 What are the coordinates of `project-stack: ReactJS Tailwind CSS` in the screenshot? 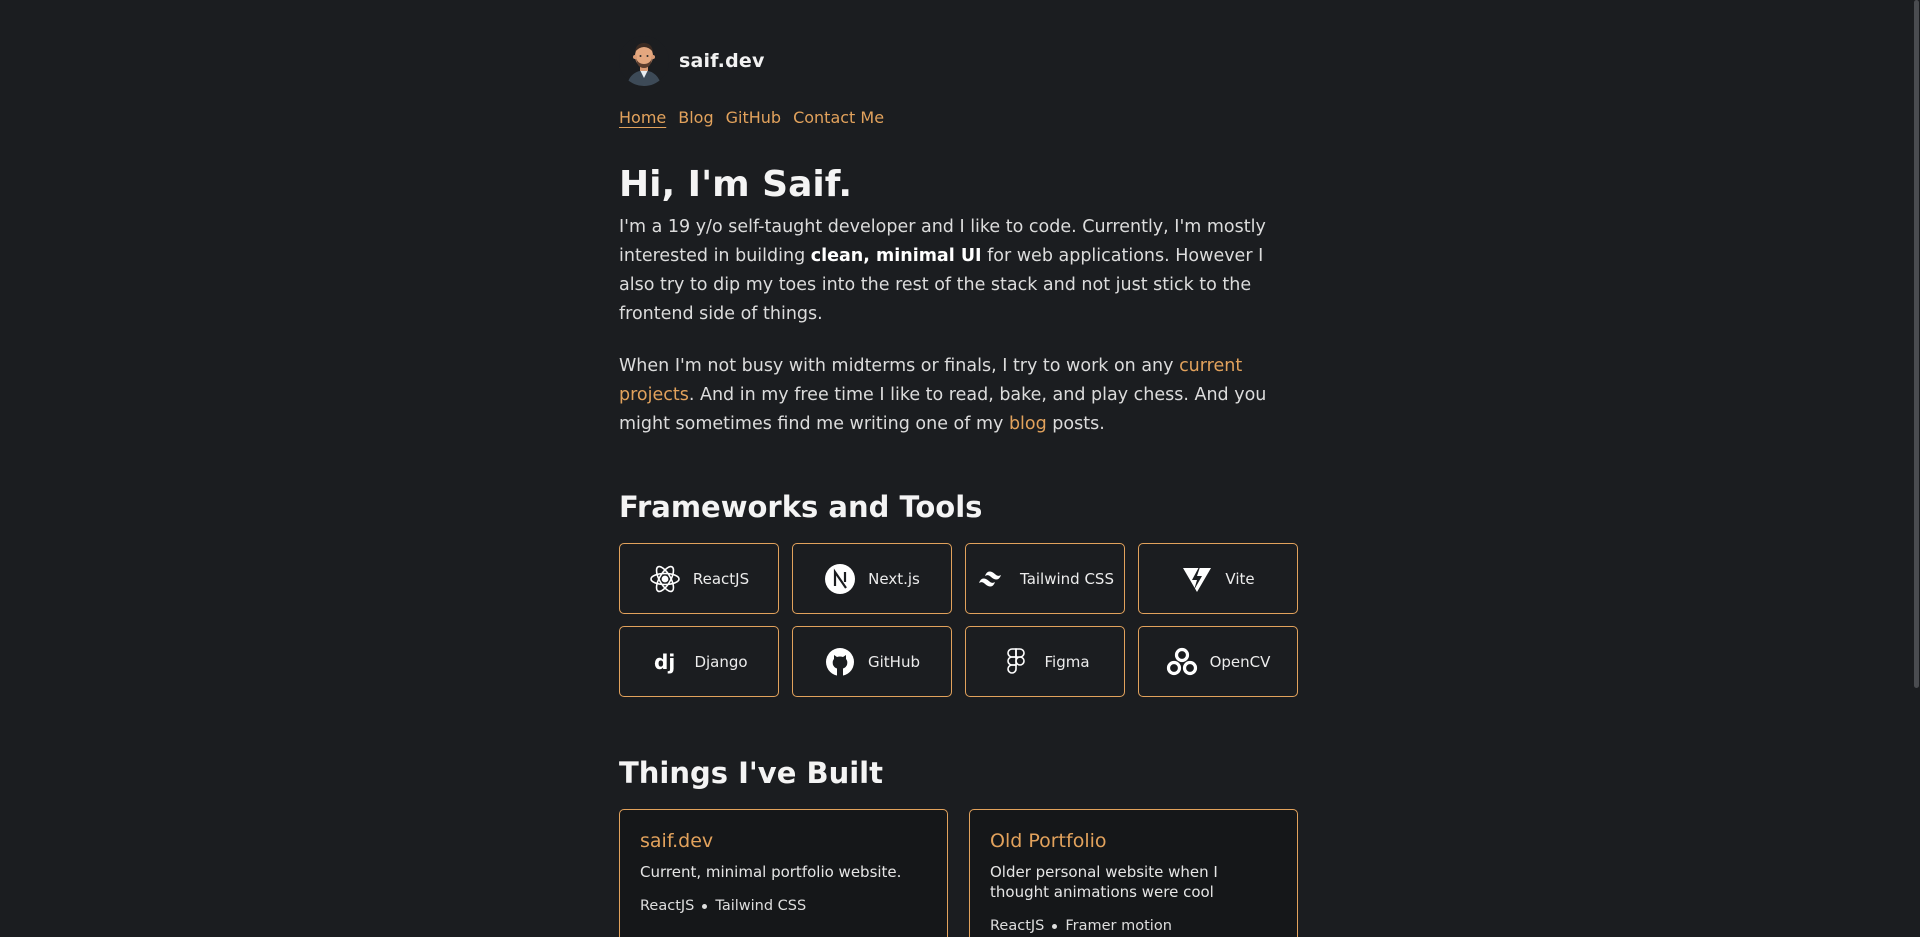 It's located at (783, 906).